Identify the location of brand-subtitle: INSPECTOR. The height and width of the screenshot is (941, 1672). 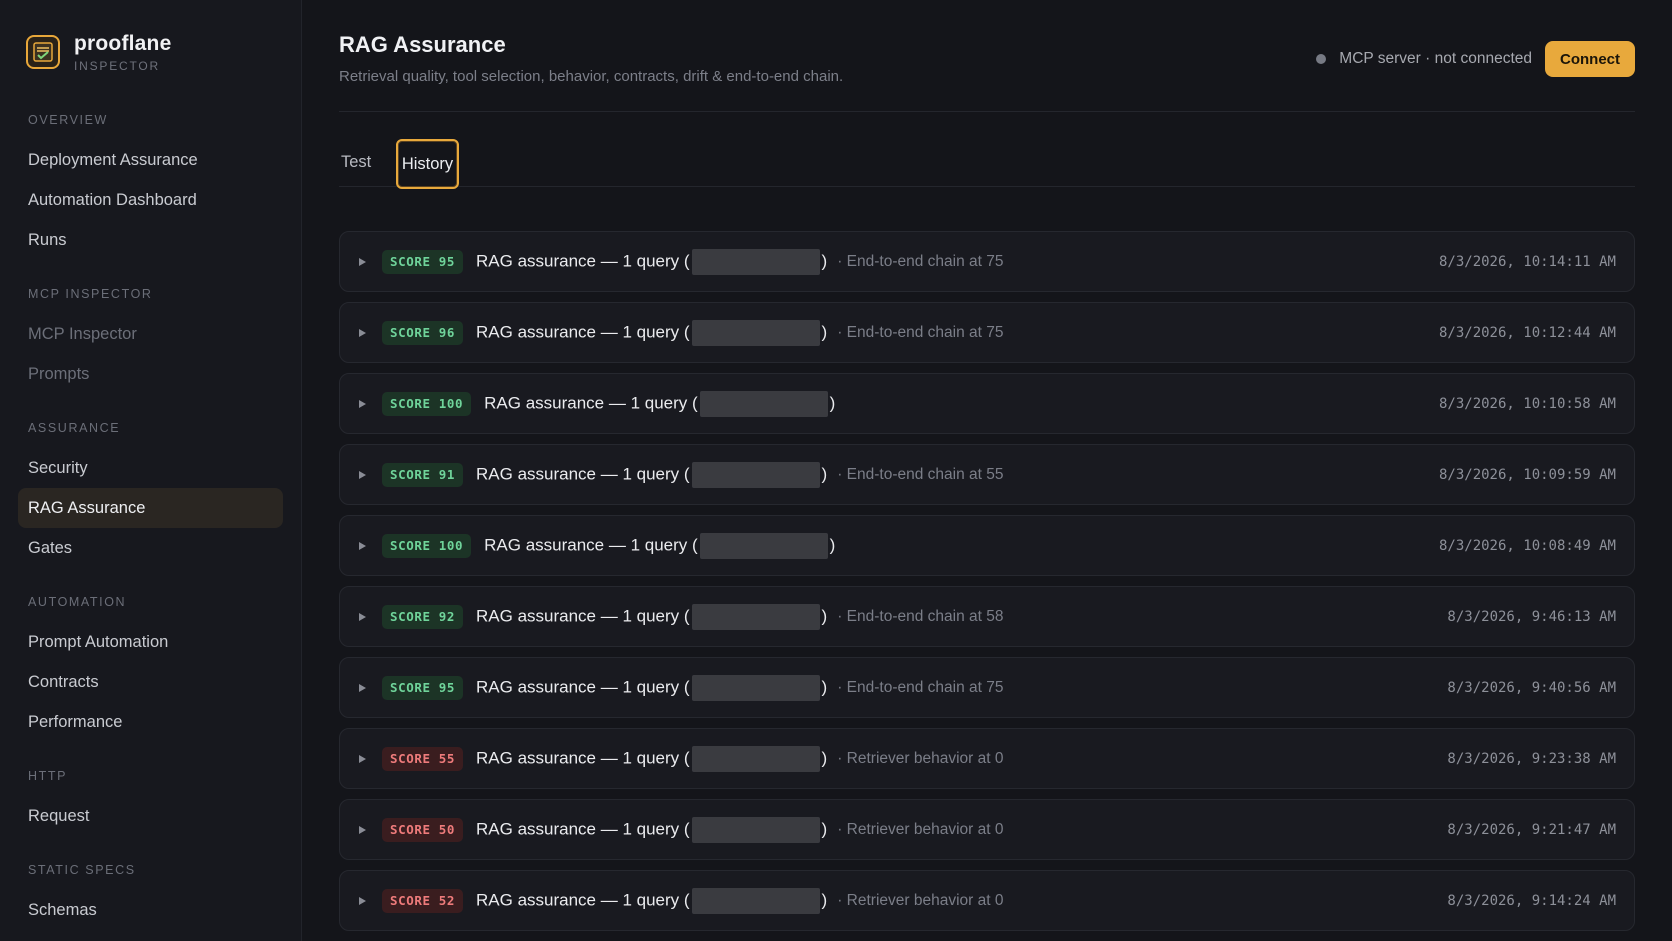
(117, 65).